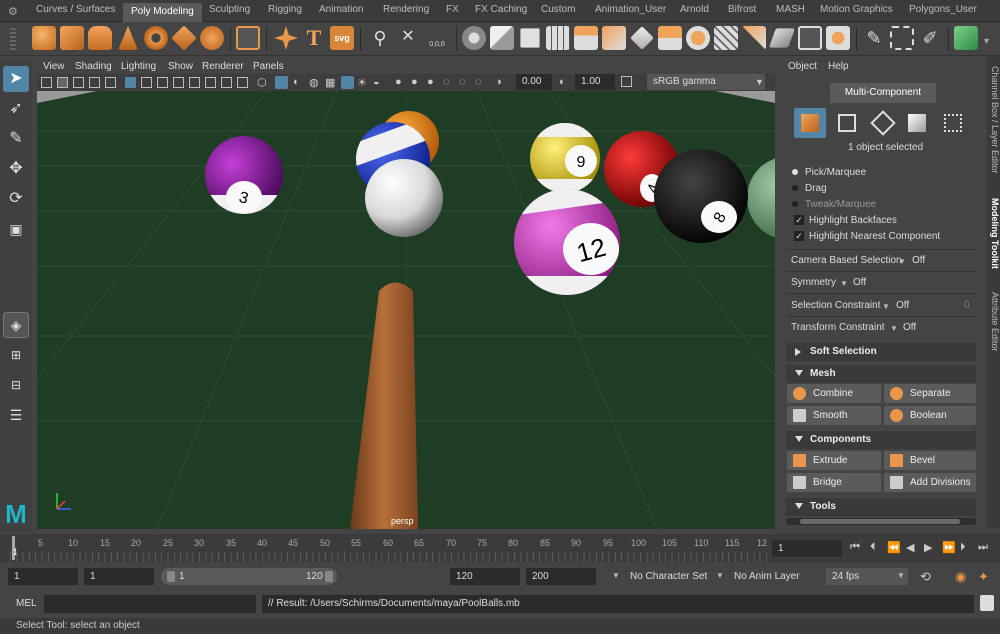 The height and width of the screenshot is (634, 1000). I want to click on view-transform-icon, so click(626, 81).